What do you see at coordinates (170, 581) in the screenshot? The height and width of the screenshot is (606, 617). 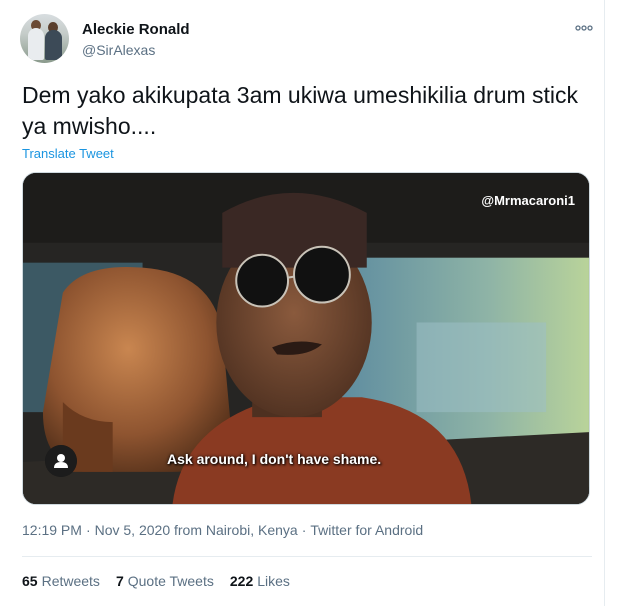 I see `quote-tweets-label: Quote Tweets` at bounding box center [170, 581].